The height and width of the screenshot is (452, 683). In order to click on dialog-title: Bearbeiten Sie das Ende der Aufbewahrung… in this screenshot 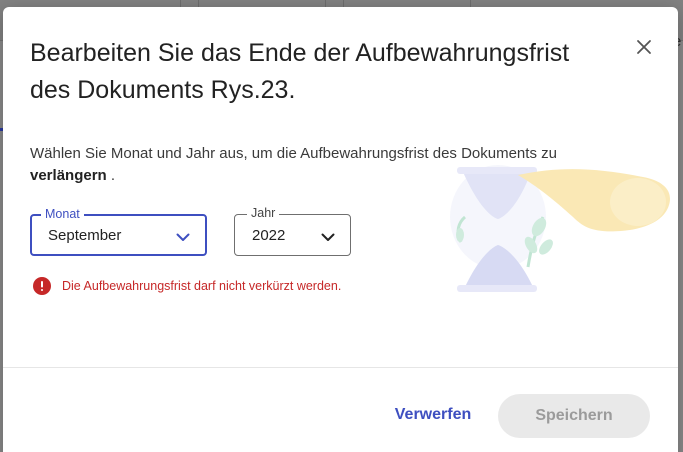, I will do `click(300, 71)`.